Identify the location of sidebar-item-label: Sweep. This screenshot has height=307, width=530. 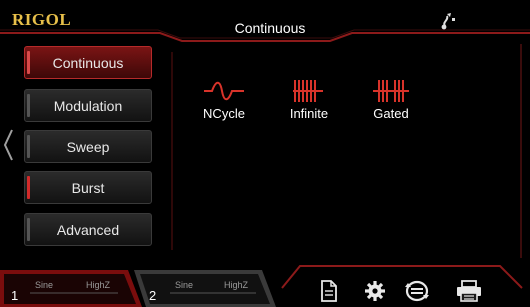
(88, 146).